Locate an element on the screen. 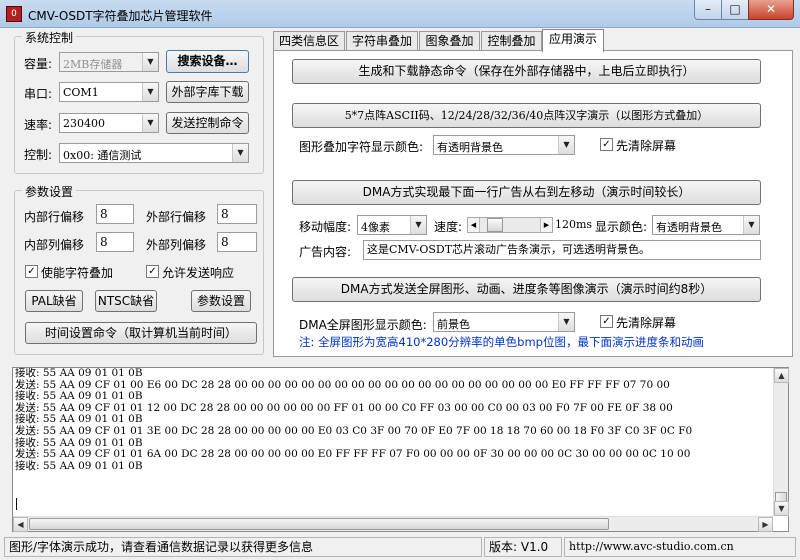  ad-content-input: 这是CMV-OSDT芯片滚动广告条演示，可选透明背景色。 is located at coordinates (562, 250).